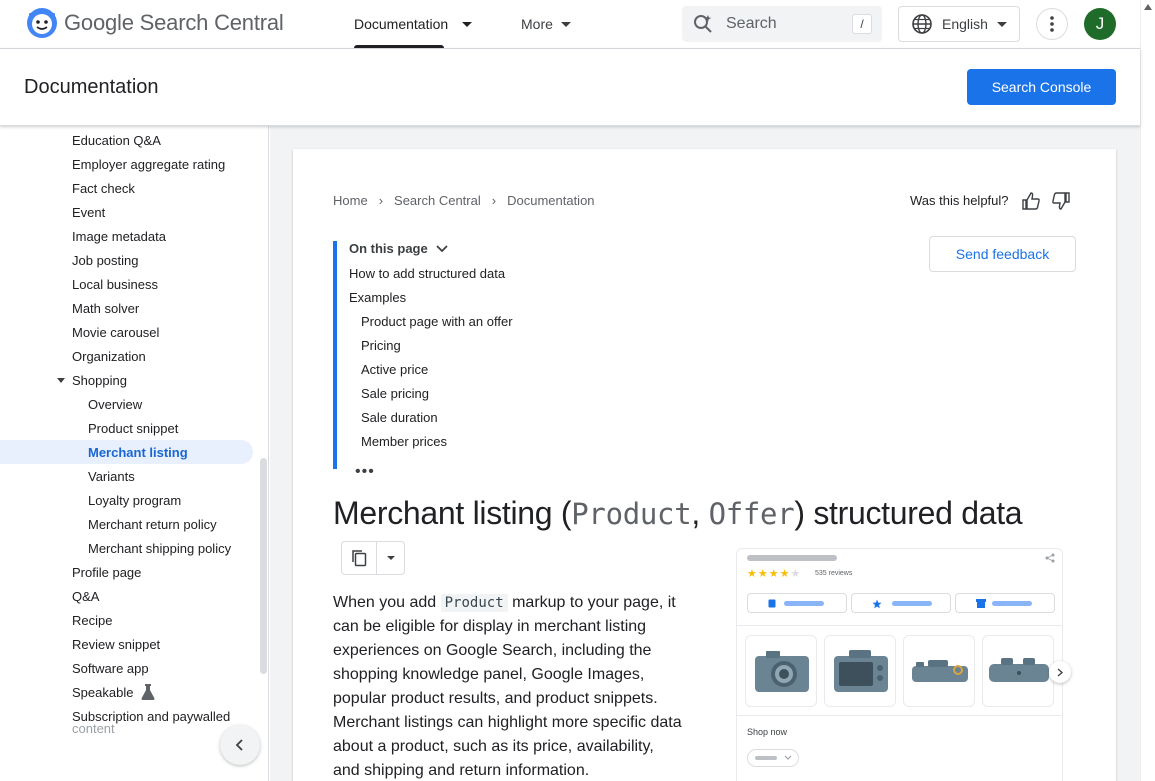  Describe the element at coordinates (126, 428) in the screenshot. I see `sidebar-item: Product snippet` at that location.